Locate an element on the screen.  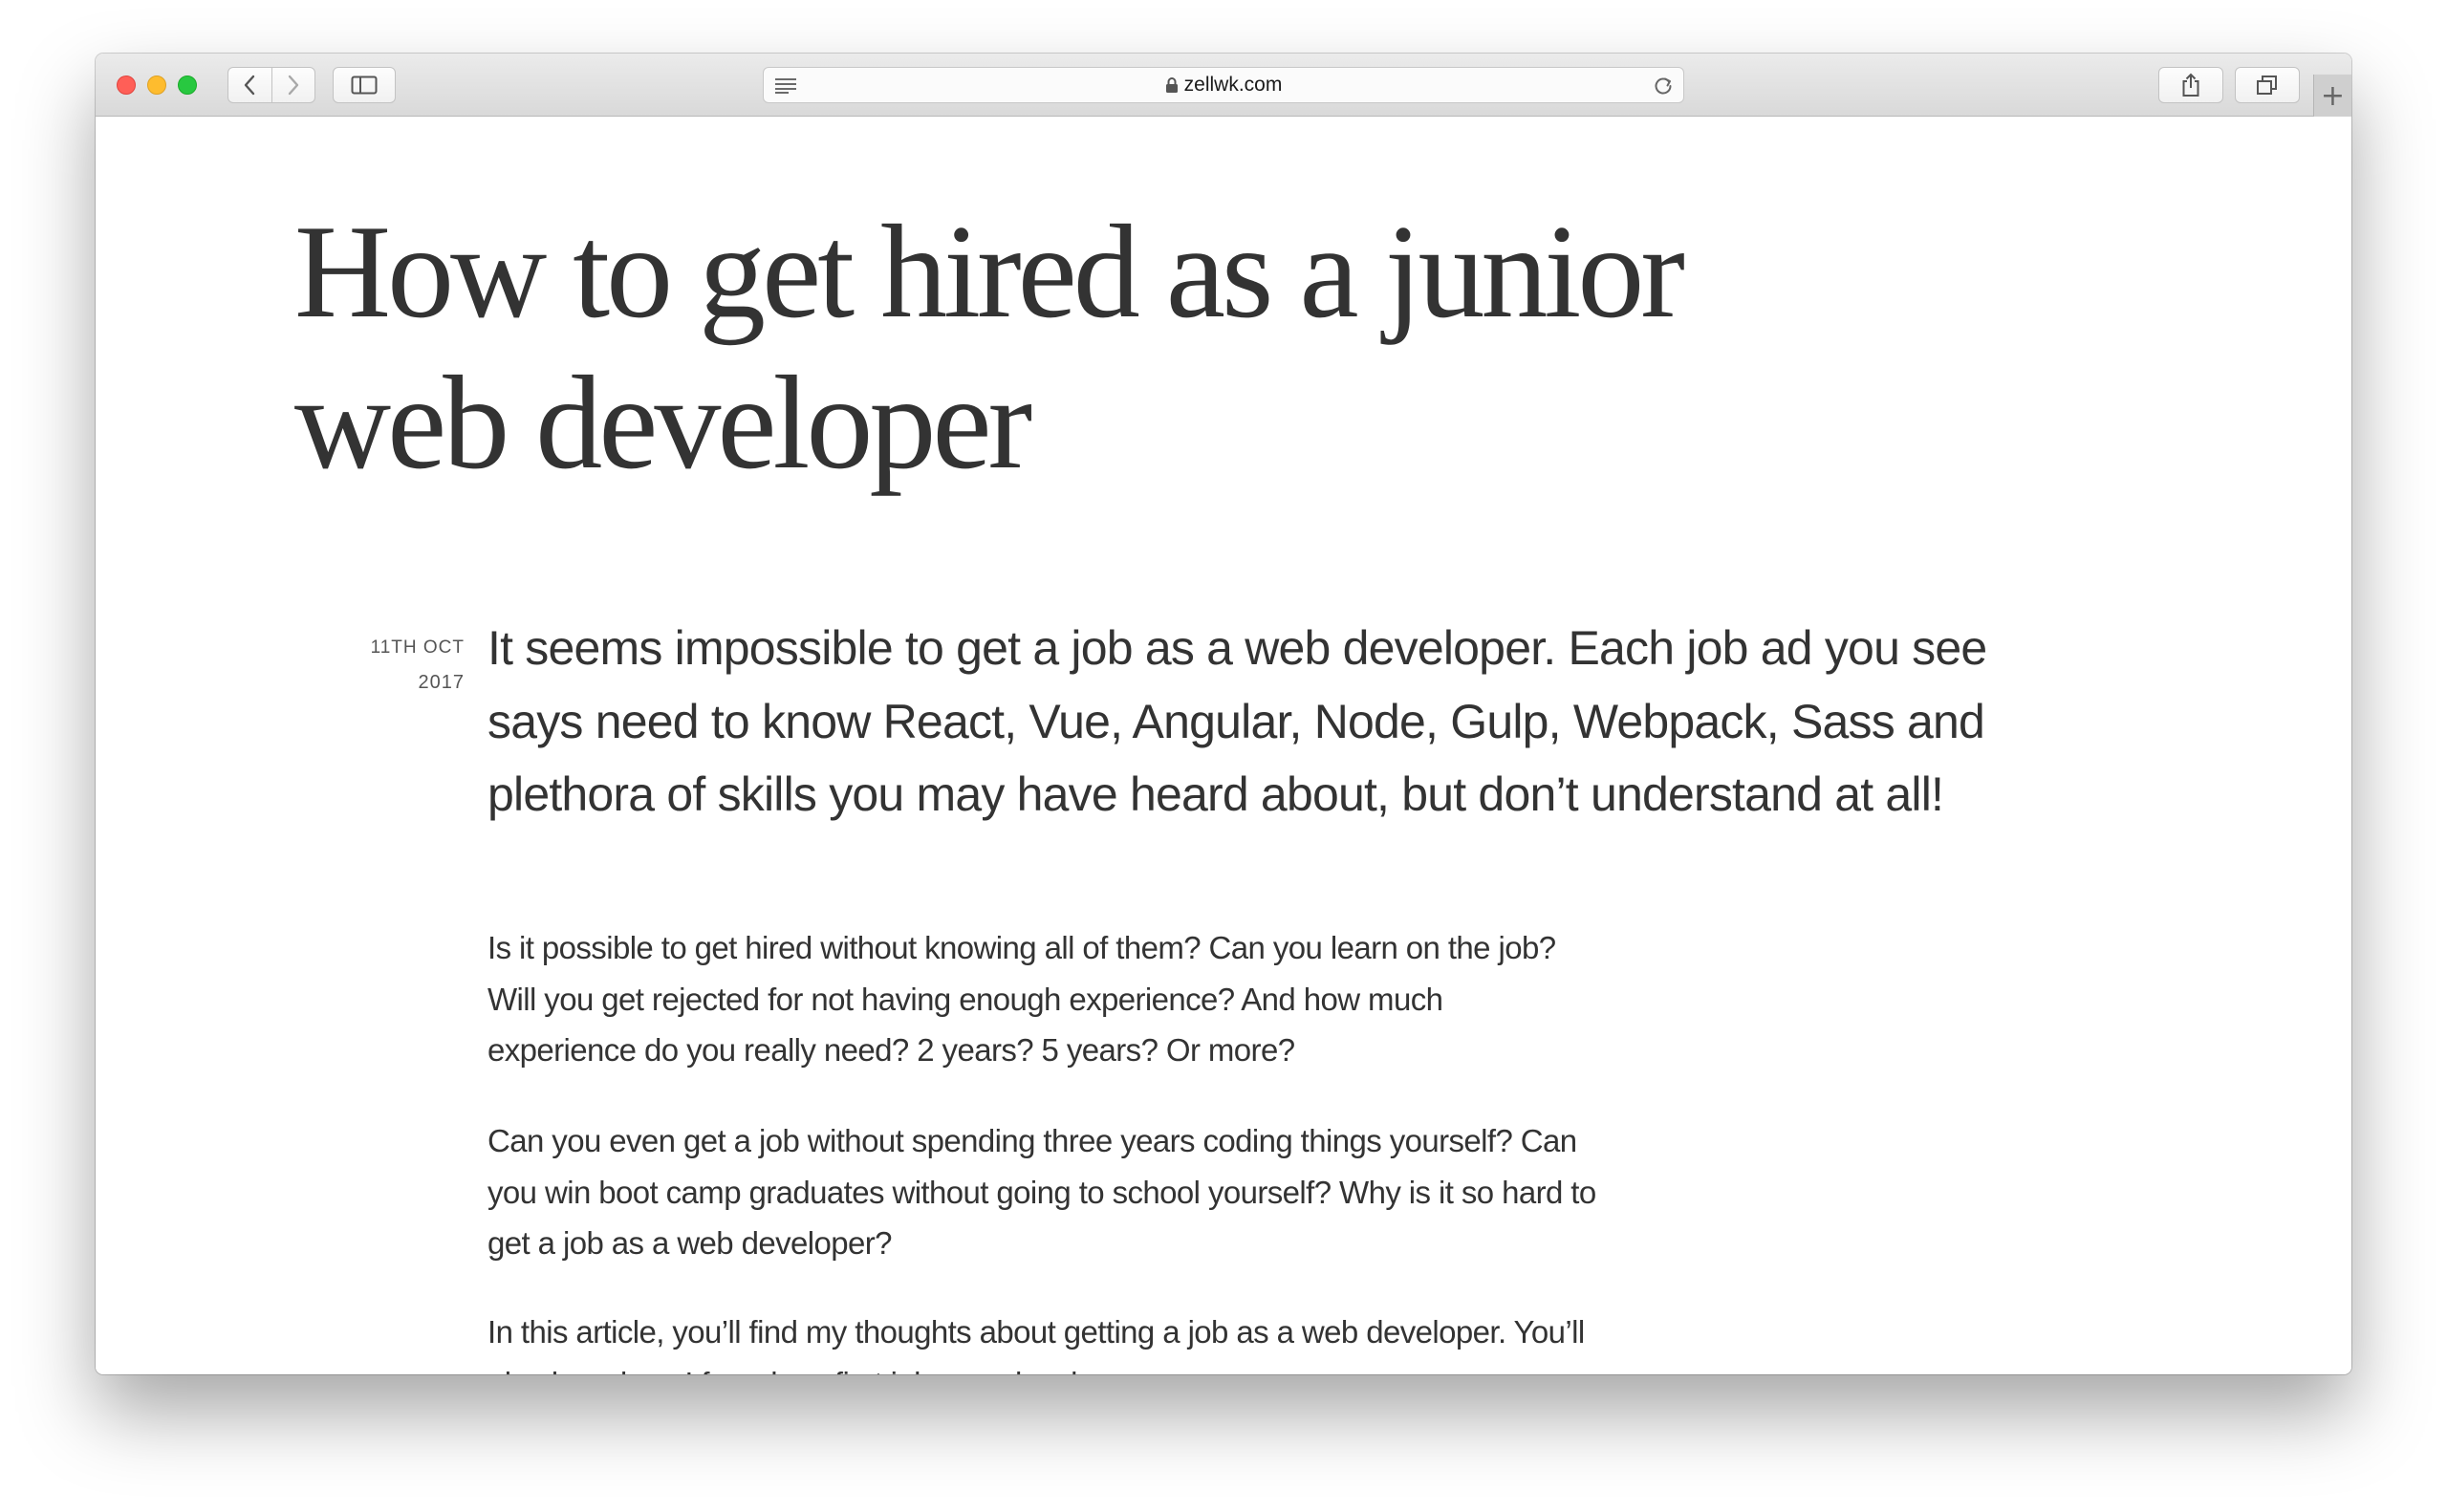
address-bar: zellwk.com is located at coordinates (1223, 85).